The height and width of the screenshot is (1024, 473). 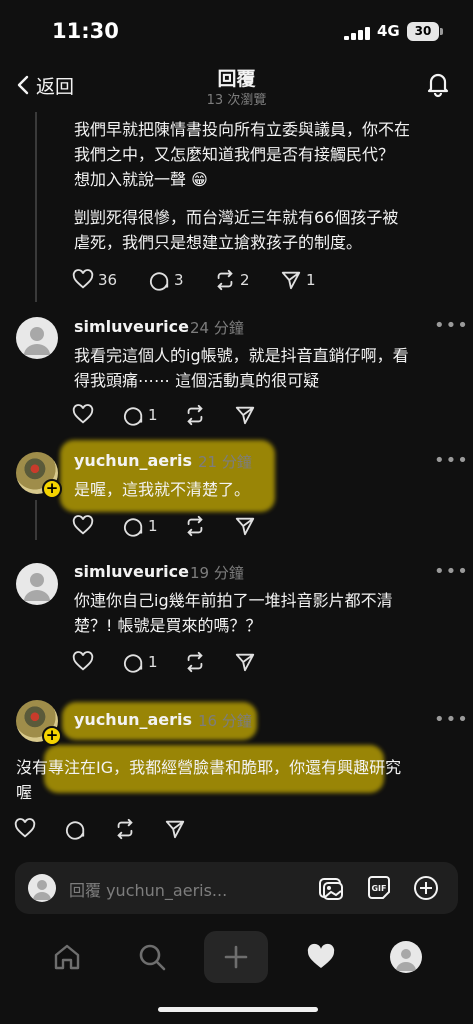 I want to click on battery-nub, so click(x=441, y=31).